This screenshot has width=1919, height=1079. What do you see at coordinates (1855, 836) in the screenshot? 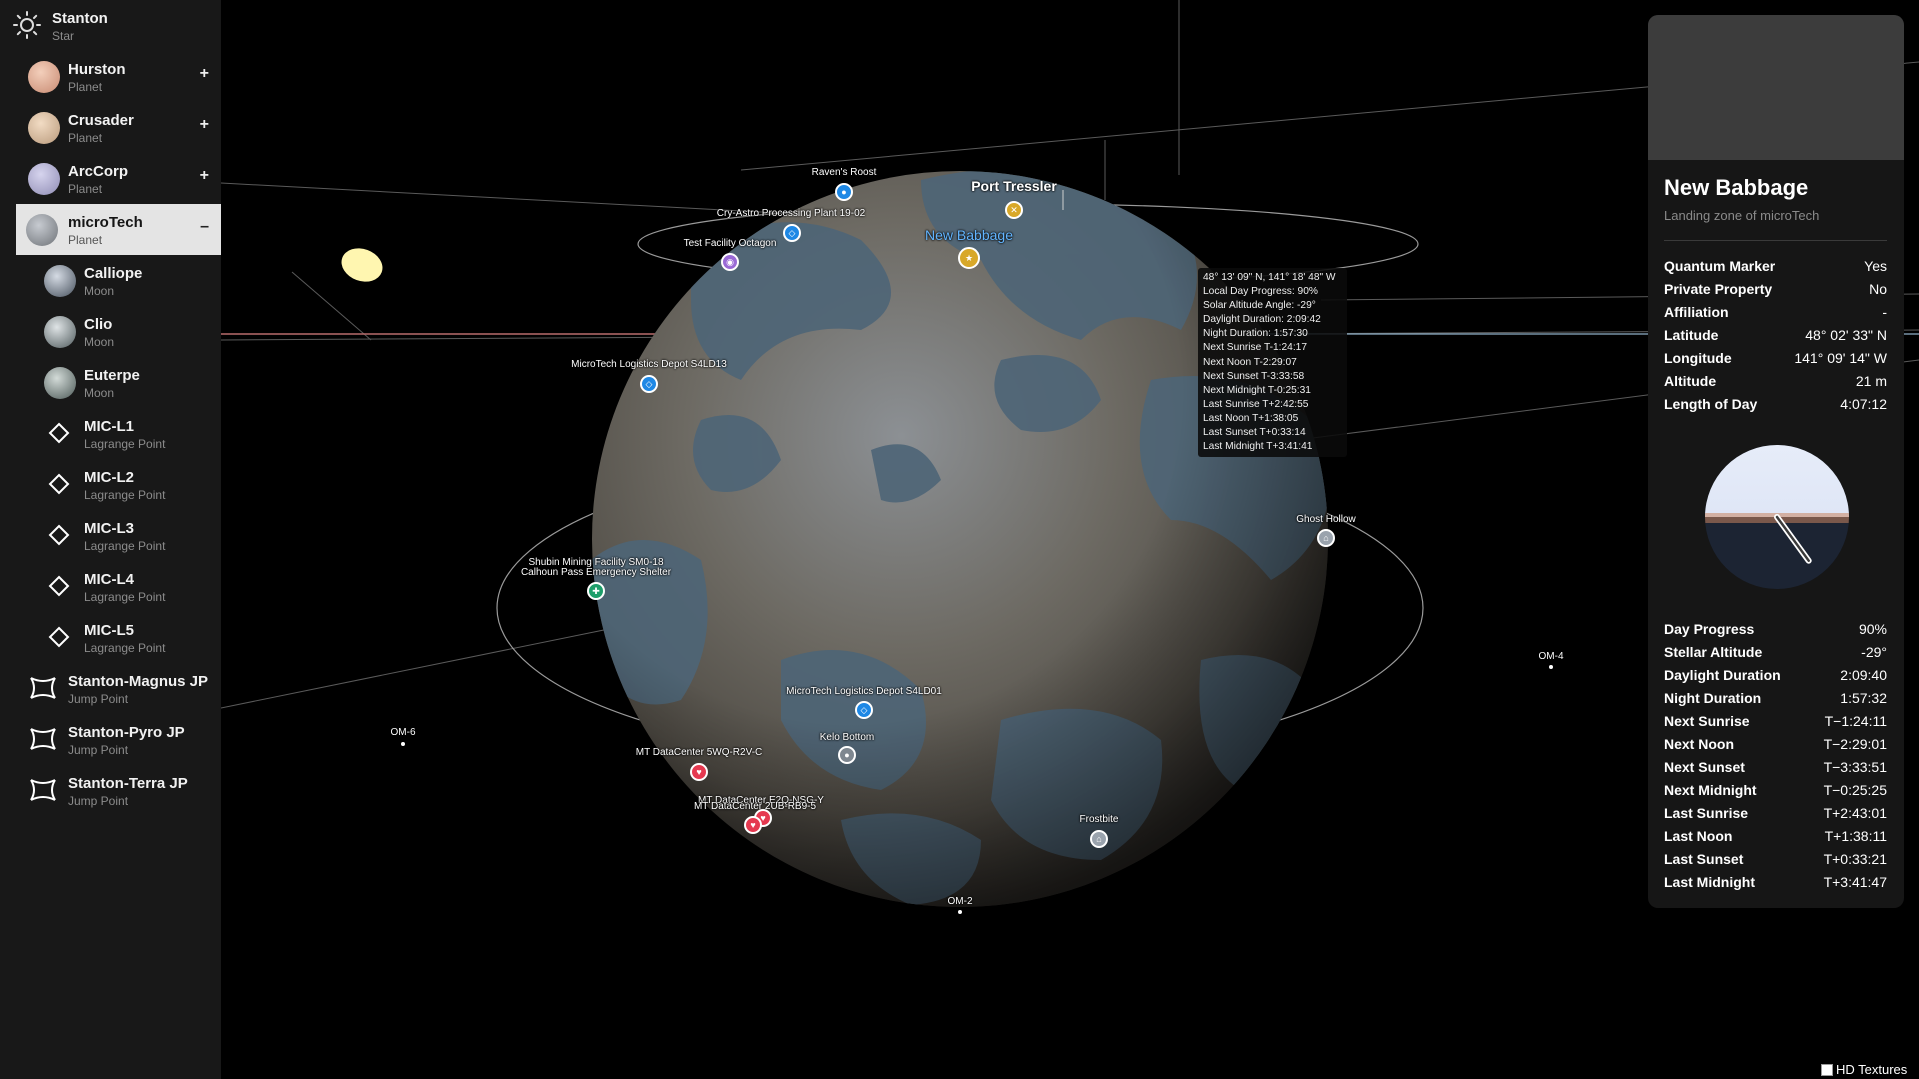
I see `time-value: T+1:38:11` at bounding box center [1855, 836].